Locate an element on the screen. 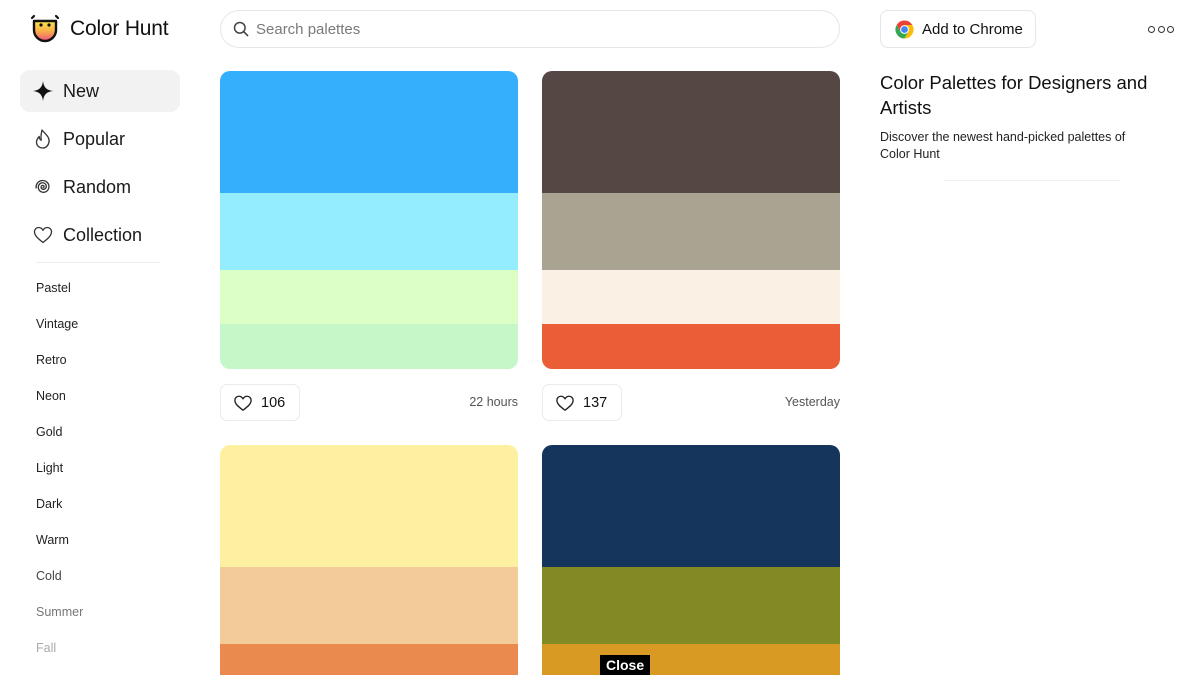  close-button: Close is located at coordinates (625, 665).